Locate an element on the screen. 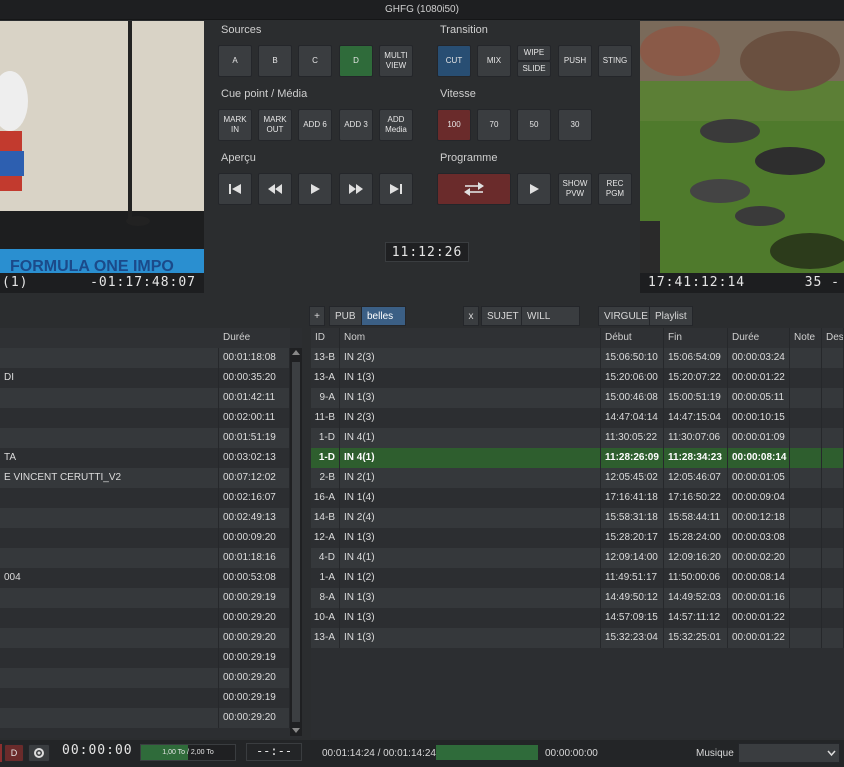 The height and width of the screenshot is (767, 844). add-6-button: ADD 6 is located at coordinates (315, 125).